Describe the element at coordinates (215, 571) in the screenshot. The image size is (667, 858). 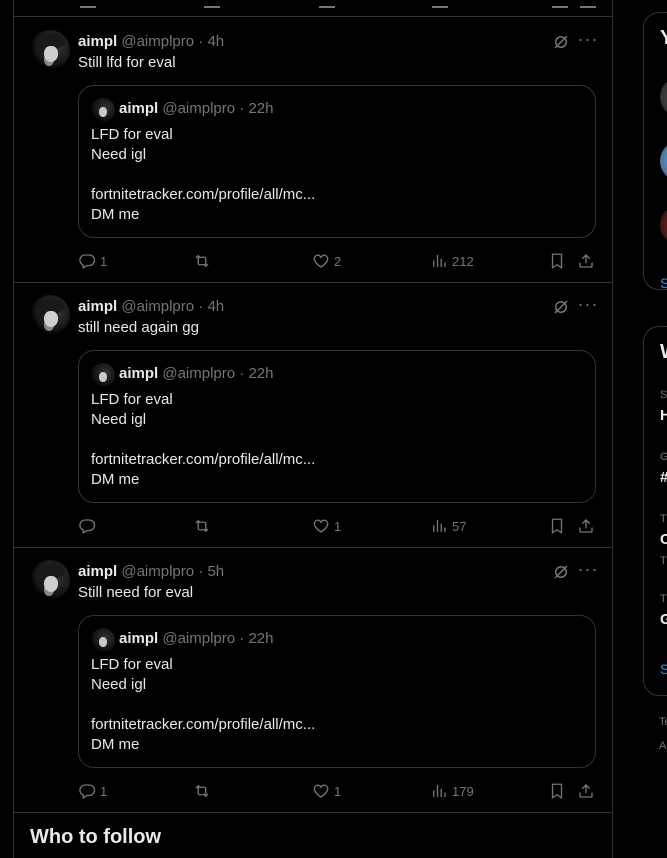
I see `timestamp: 5h` at that location.